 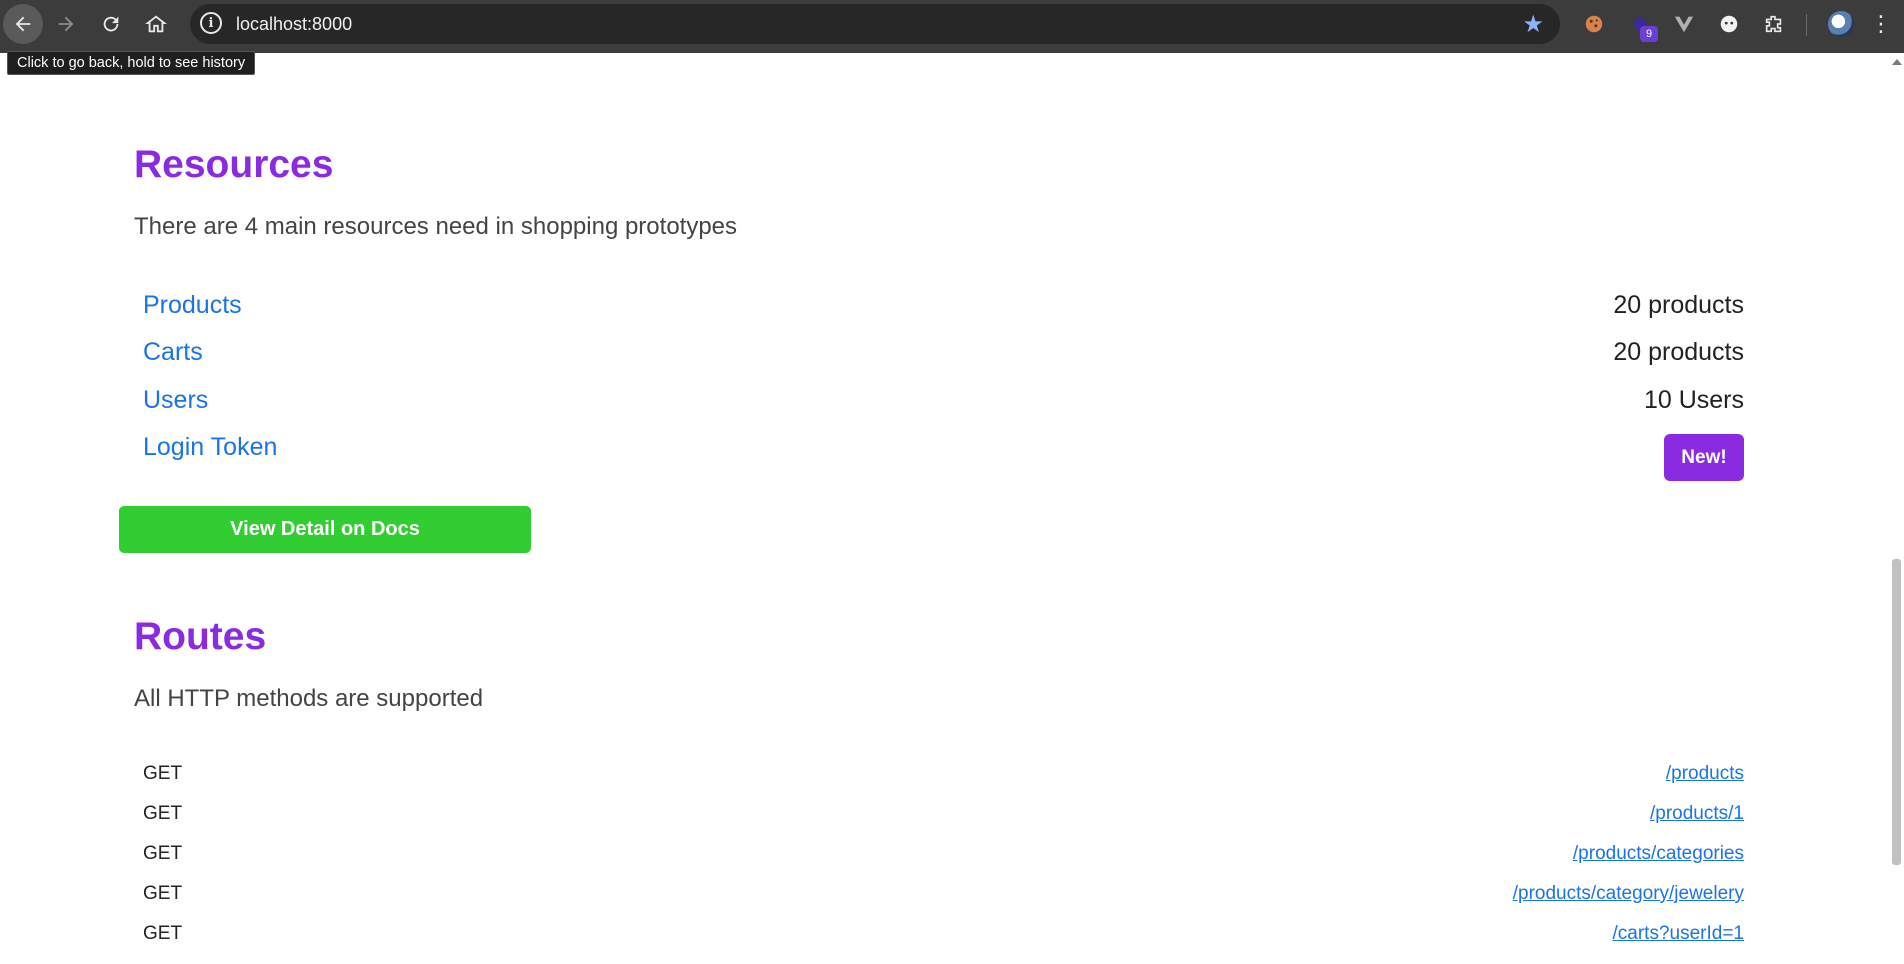 I want to click on toolbar-divider, so click(x=1806, y=25).